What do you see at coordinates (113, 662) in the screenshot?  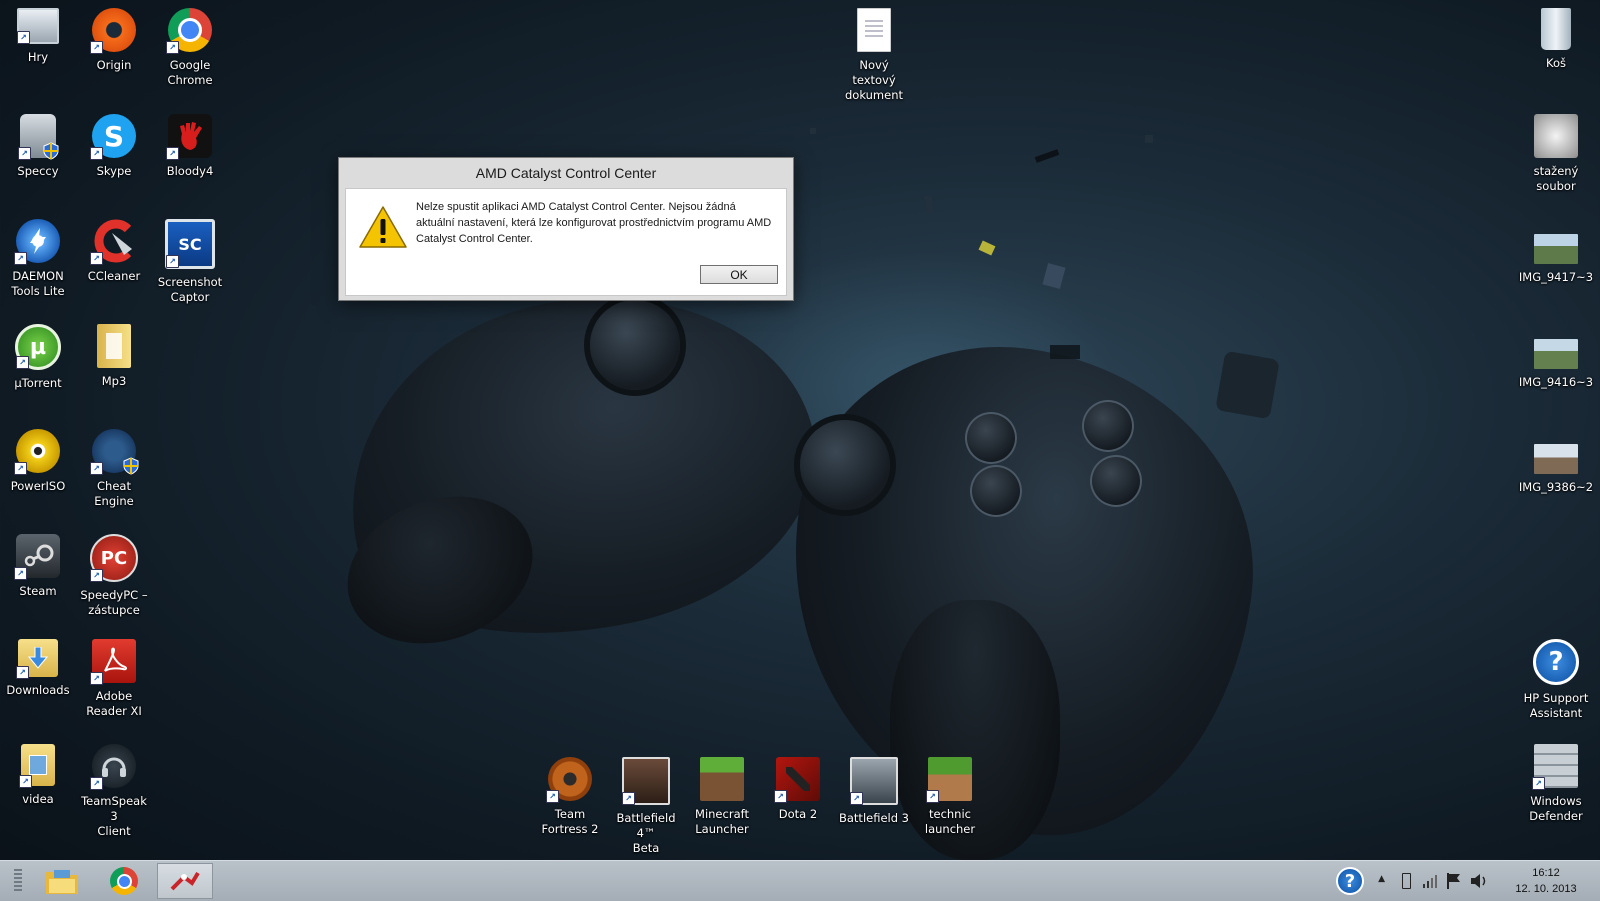 I see `pdf-icon: ↗` at bounding box center [113, 662].